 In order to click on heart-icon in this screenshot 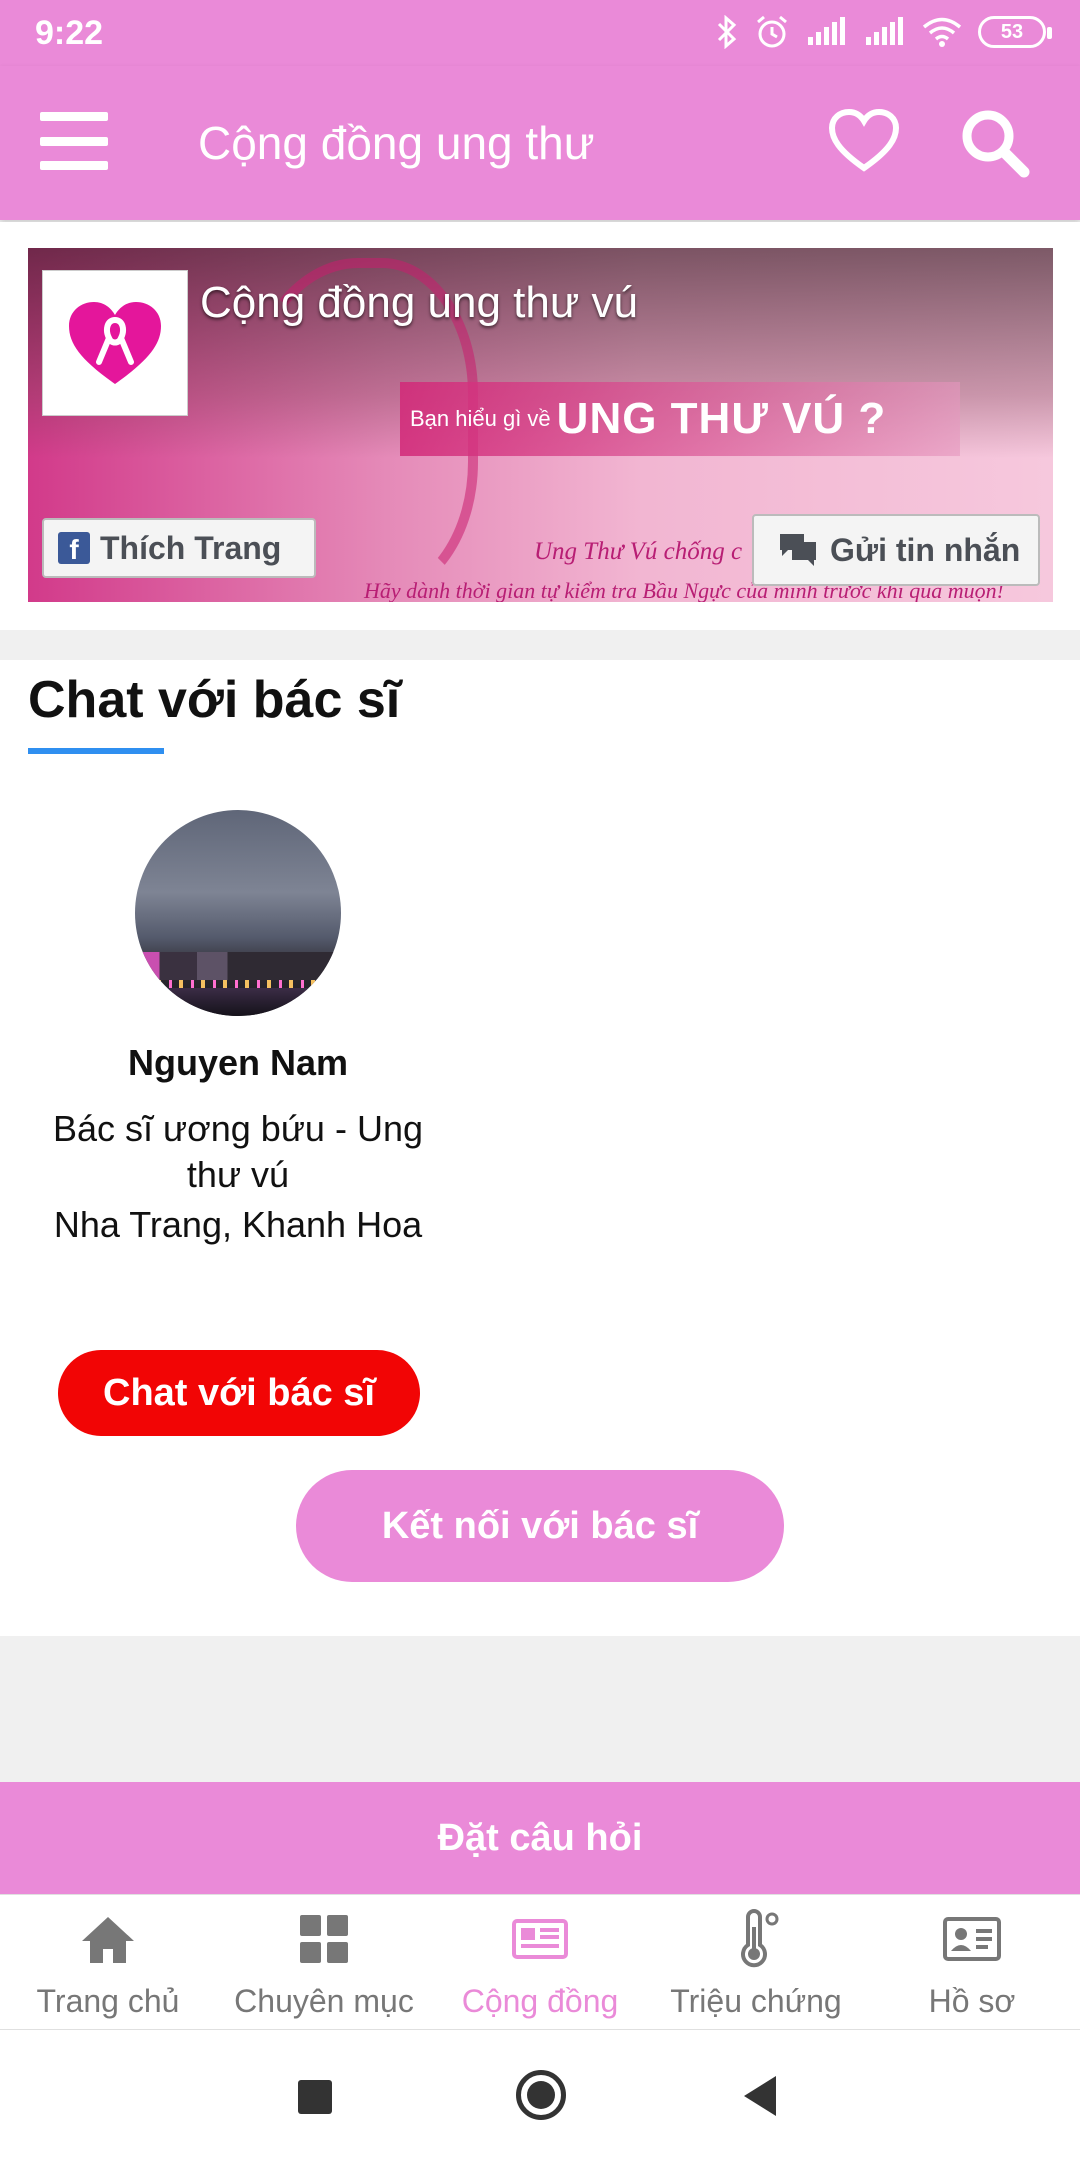, I will do `click(864, 141)`.